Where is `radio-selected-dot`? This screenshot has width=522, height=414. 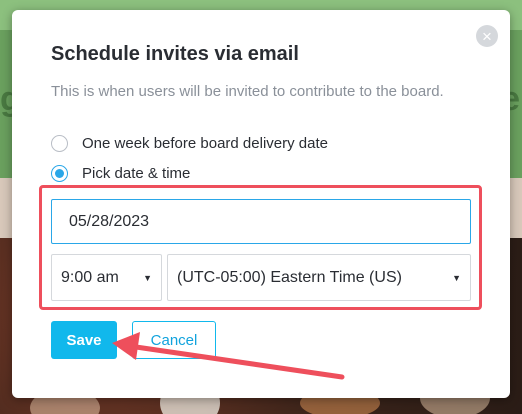
radio-selected-dot is located at coordinates (59, 173).